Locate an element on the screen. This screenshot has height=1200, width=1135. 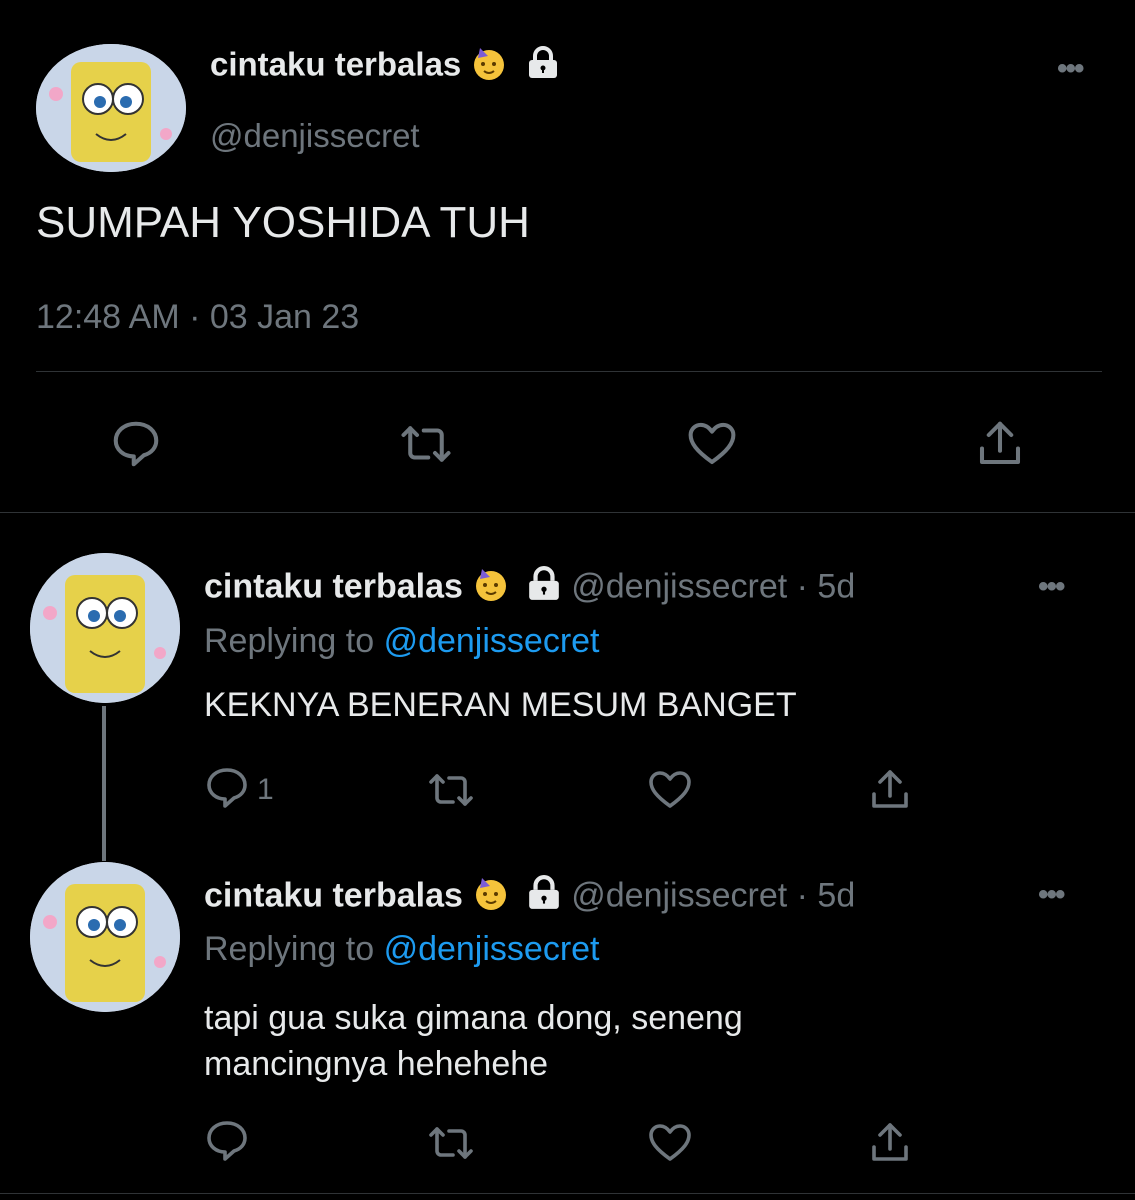
reply-button: 1 is located at coordinates (248, 790).